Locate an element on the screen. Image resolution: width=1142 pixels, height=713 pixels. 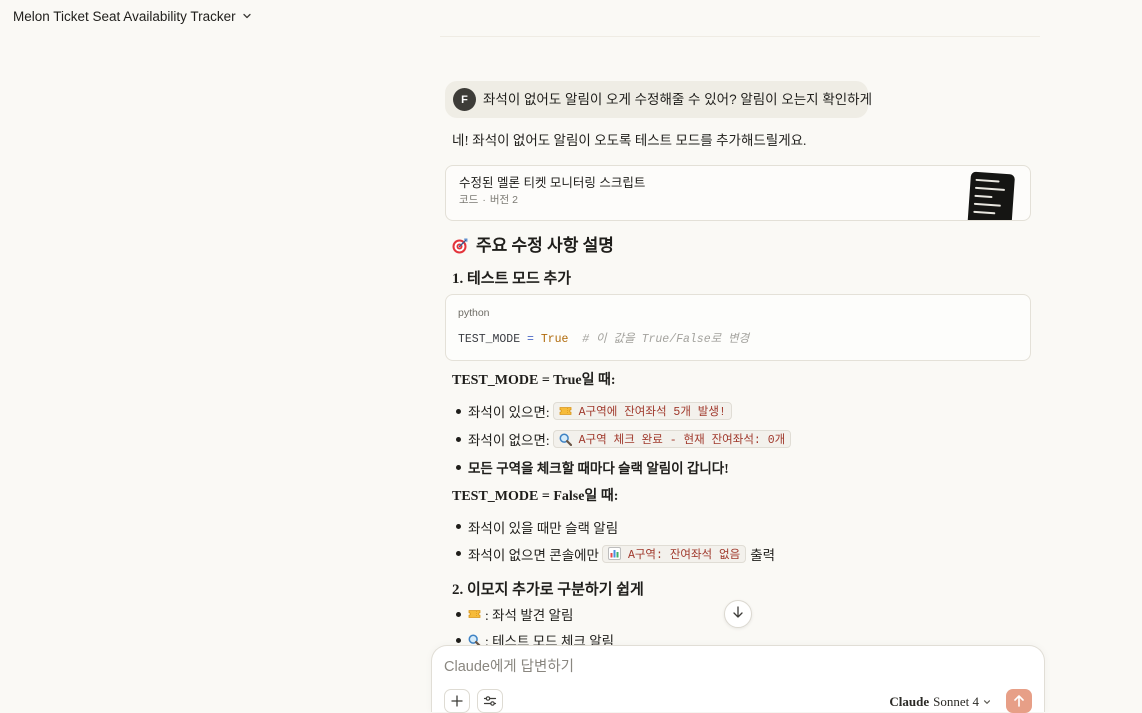
avatar-initial: F is located at coordinates (464, 99).